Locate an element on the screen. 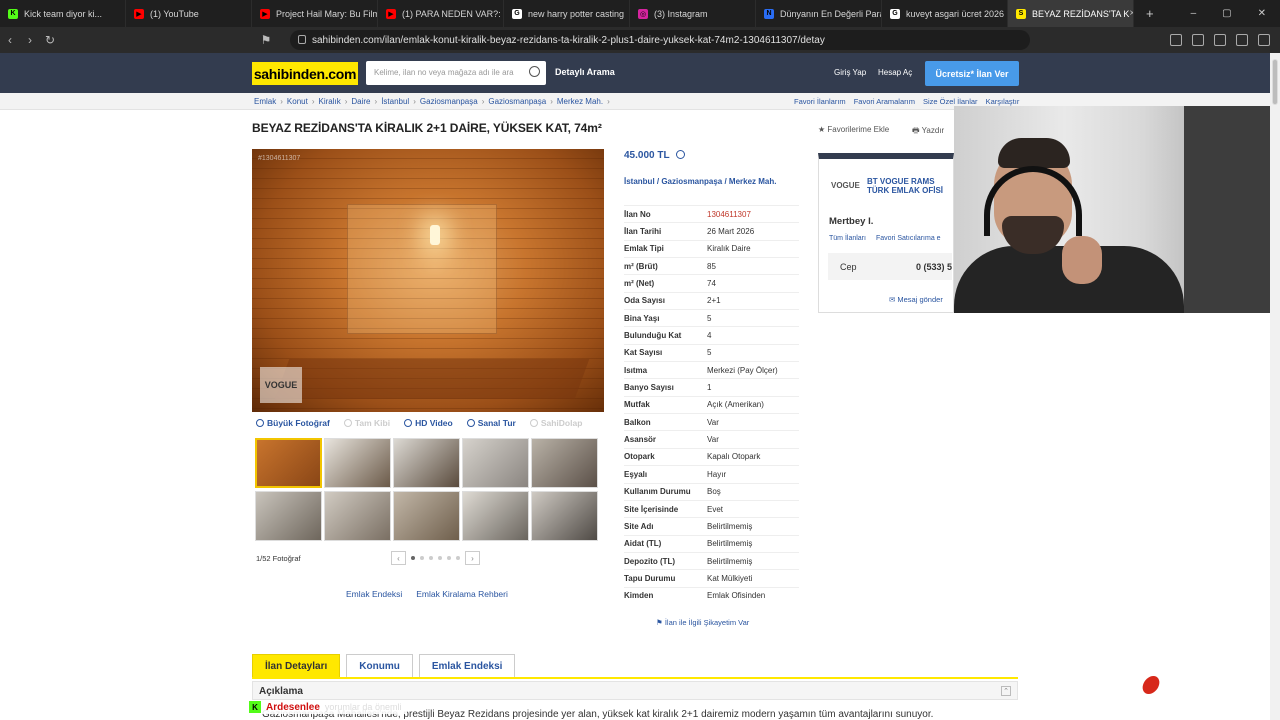 The width and height of the screenshot is (1280, 720). menu-icon is located at coordinates (1264, 40).